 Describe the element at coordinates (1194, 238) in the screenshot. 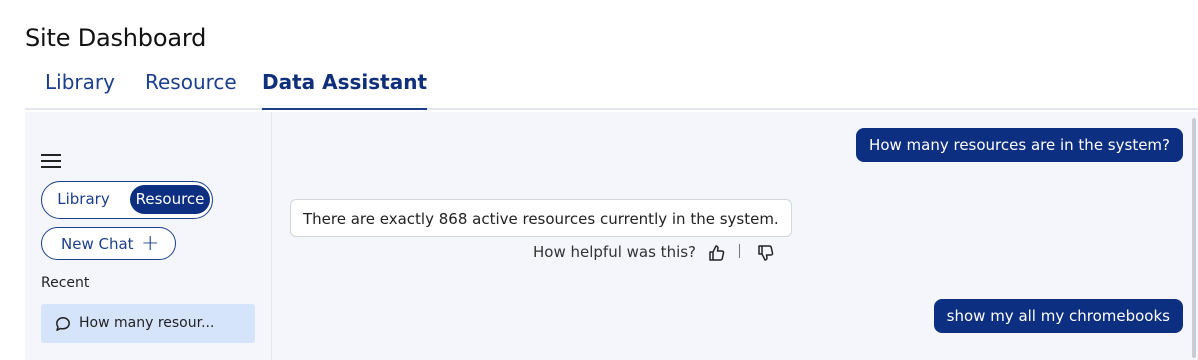

I see `chat-scrollbar` at that location.